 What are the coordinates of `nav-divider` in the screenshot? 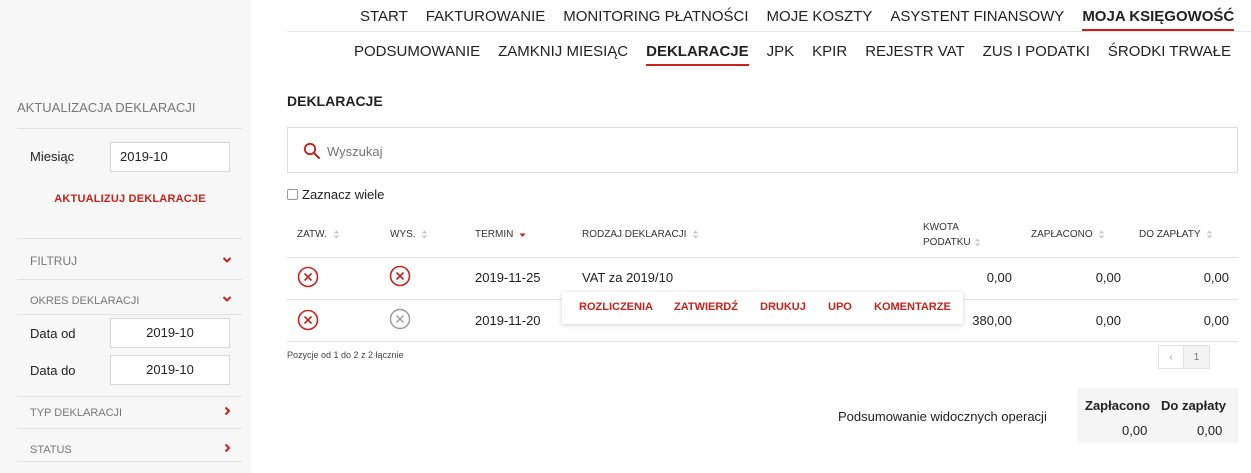 It's located at (769, 31).